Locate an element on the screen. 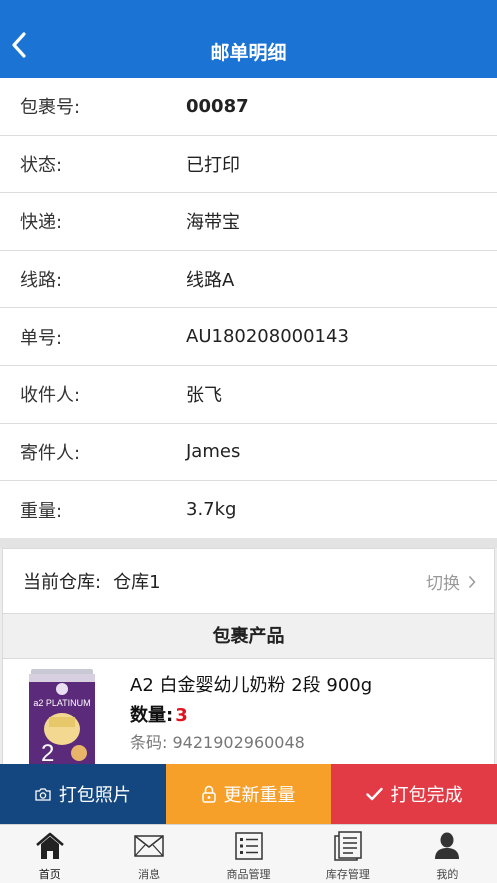  tab-messages: 消息 is located at coordinates (148, 854).